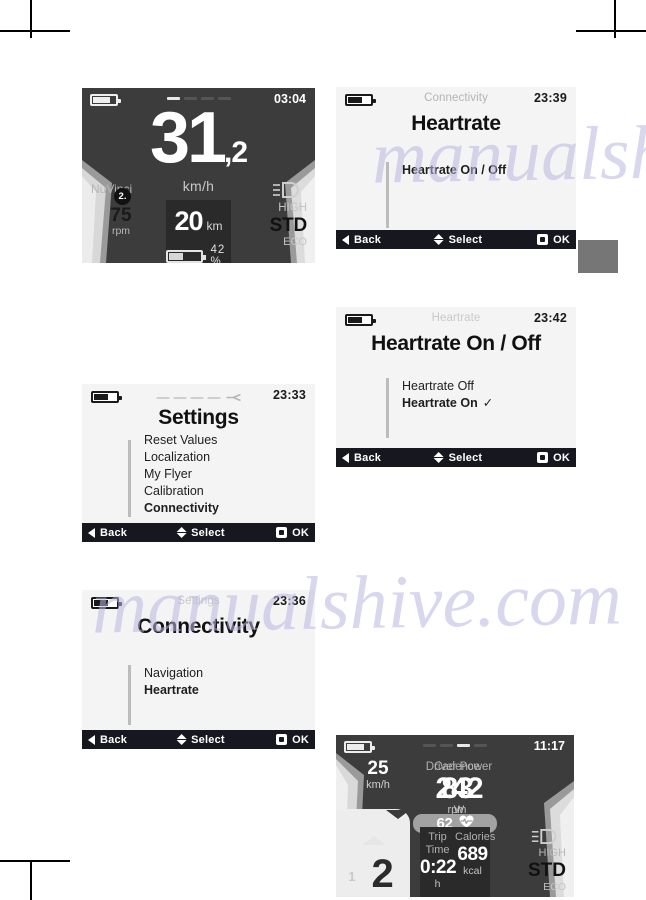 Image resolution: width=646 pixels, height=900 pixels. I want to click on speed-value: 31,2, so click(198, 145).